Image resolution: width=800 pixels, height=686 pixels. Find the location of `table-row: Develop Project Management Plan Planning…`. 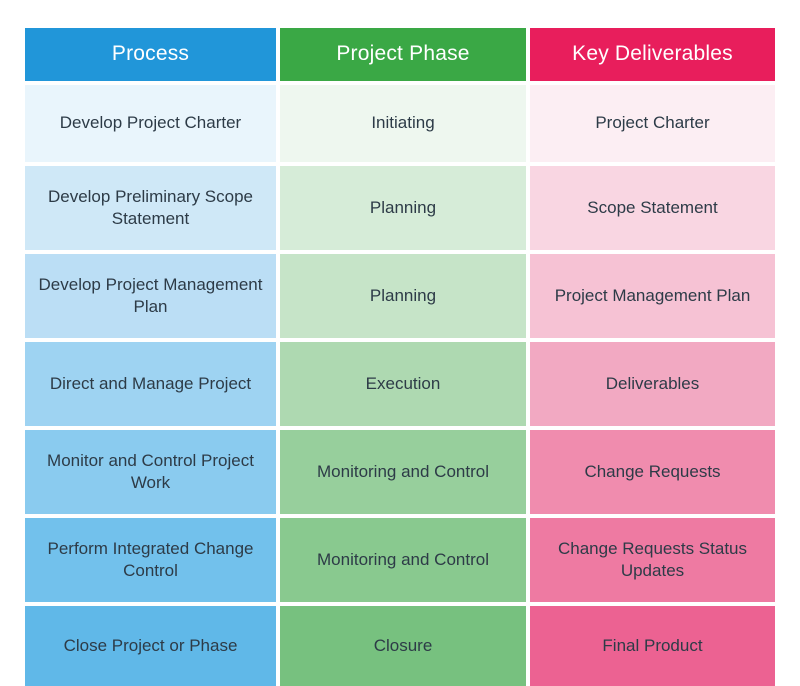

table-row: Develop Project Management Plan Planning… is located at coordinates (400, 296).